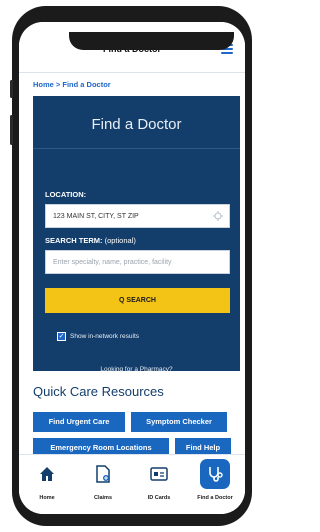 The height and width of the screenshot is (532, 320). I want to click on location-input: 123 MAIN ST, CITY, ST ZIP, so click(137, 216).